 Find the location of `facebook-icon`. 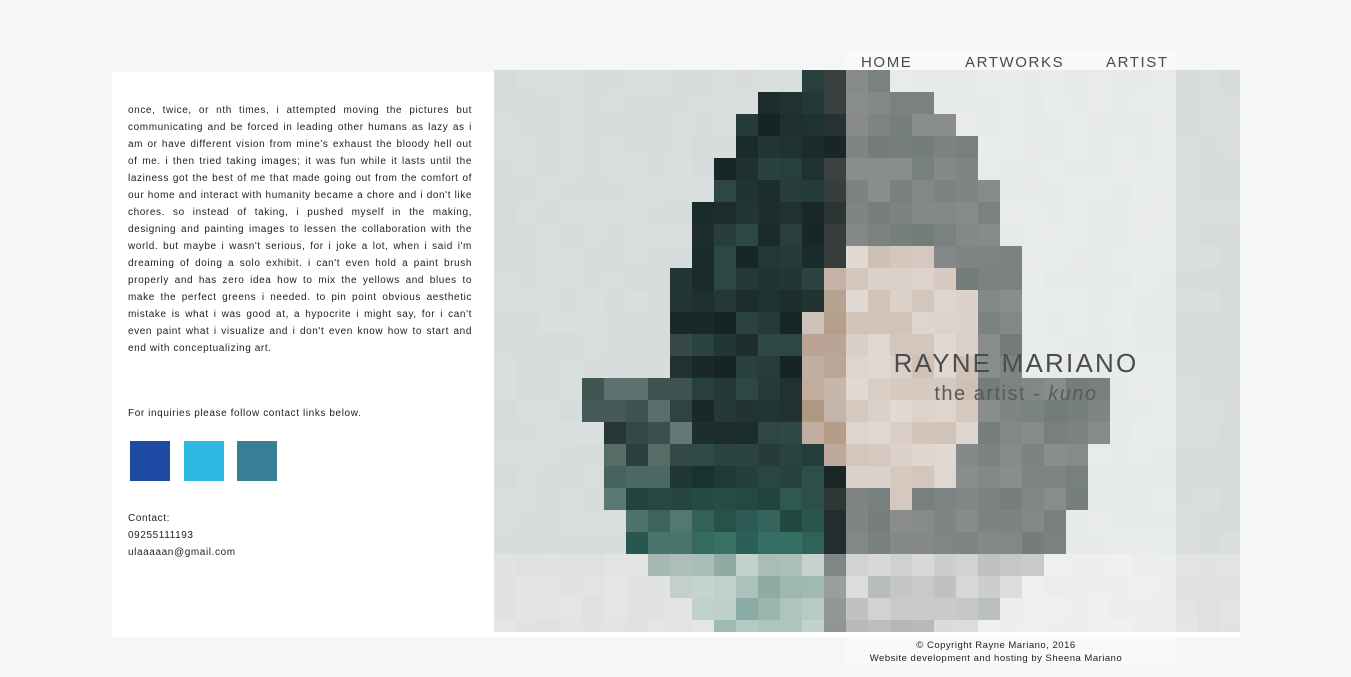

facebook-icon is located at coordinates (150, 461).